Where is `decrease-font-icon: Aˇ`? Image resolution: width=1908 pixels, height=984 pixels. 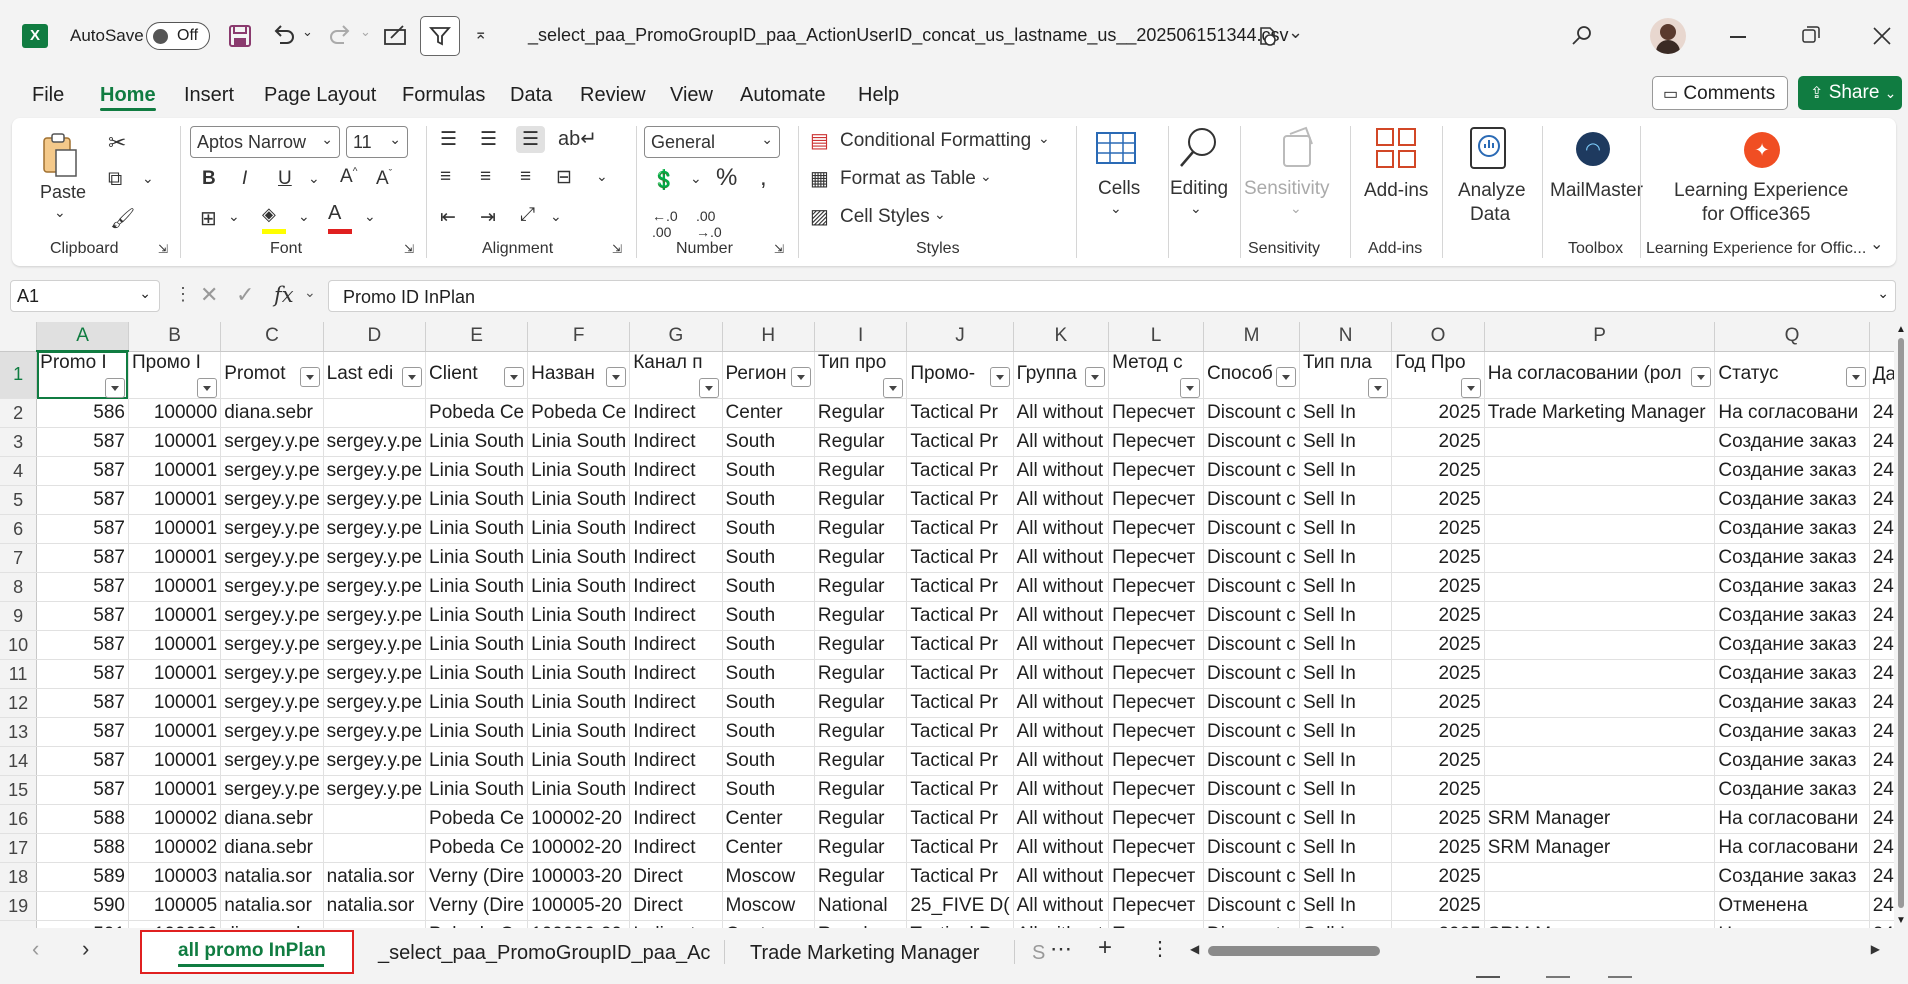 decrease-font-icon: Aˇ is located at coordinates (384, 179).